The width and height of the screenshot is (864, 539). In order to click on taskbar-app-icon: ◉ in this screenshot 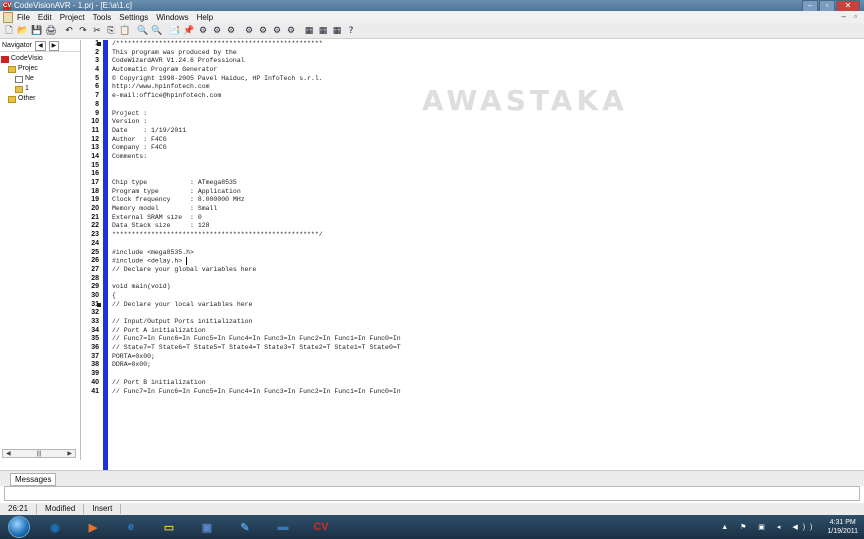, I will do `click(55, 527)`.